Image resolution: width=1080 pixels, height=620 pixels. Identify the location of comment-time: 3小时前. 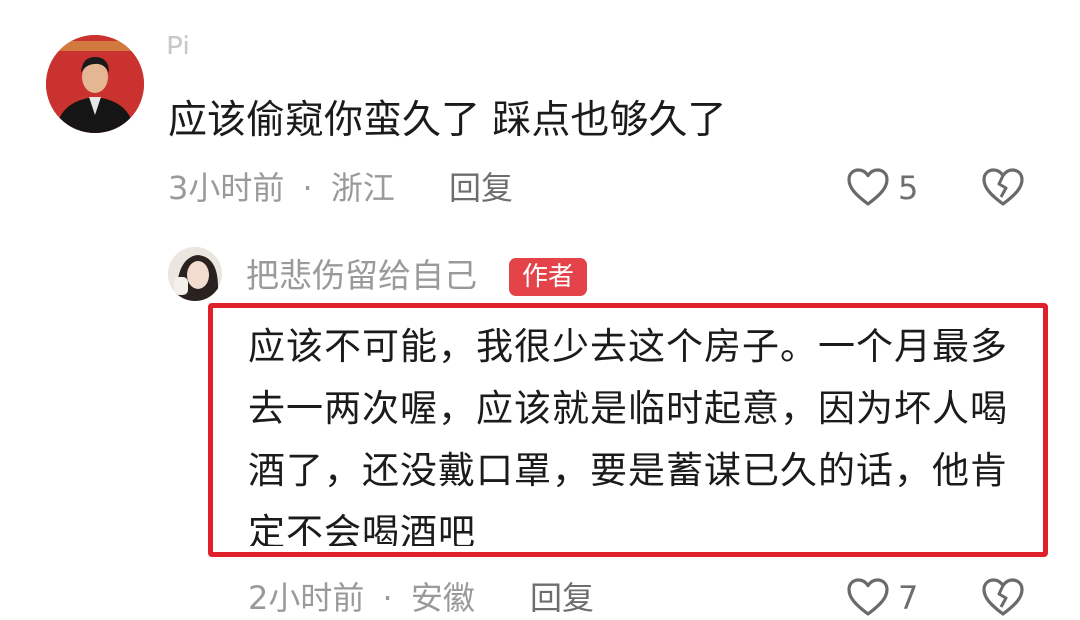
(226, 188).